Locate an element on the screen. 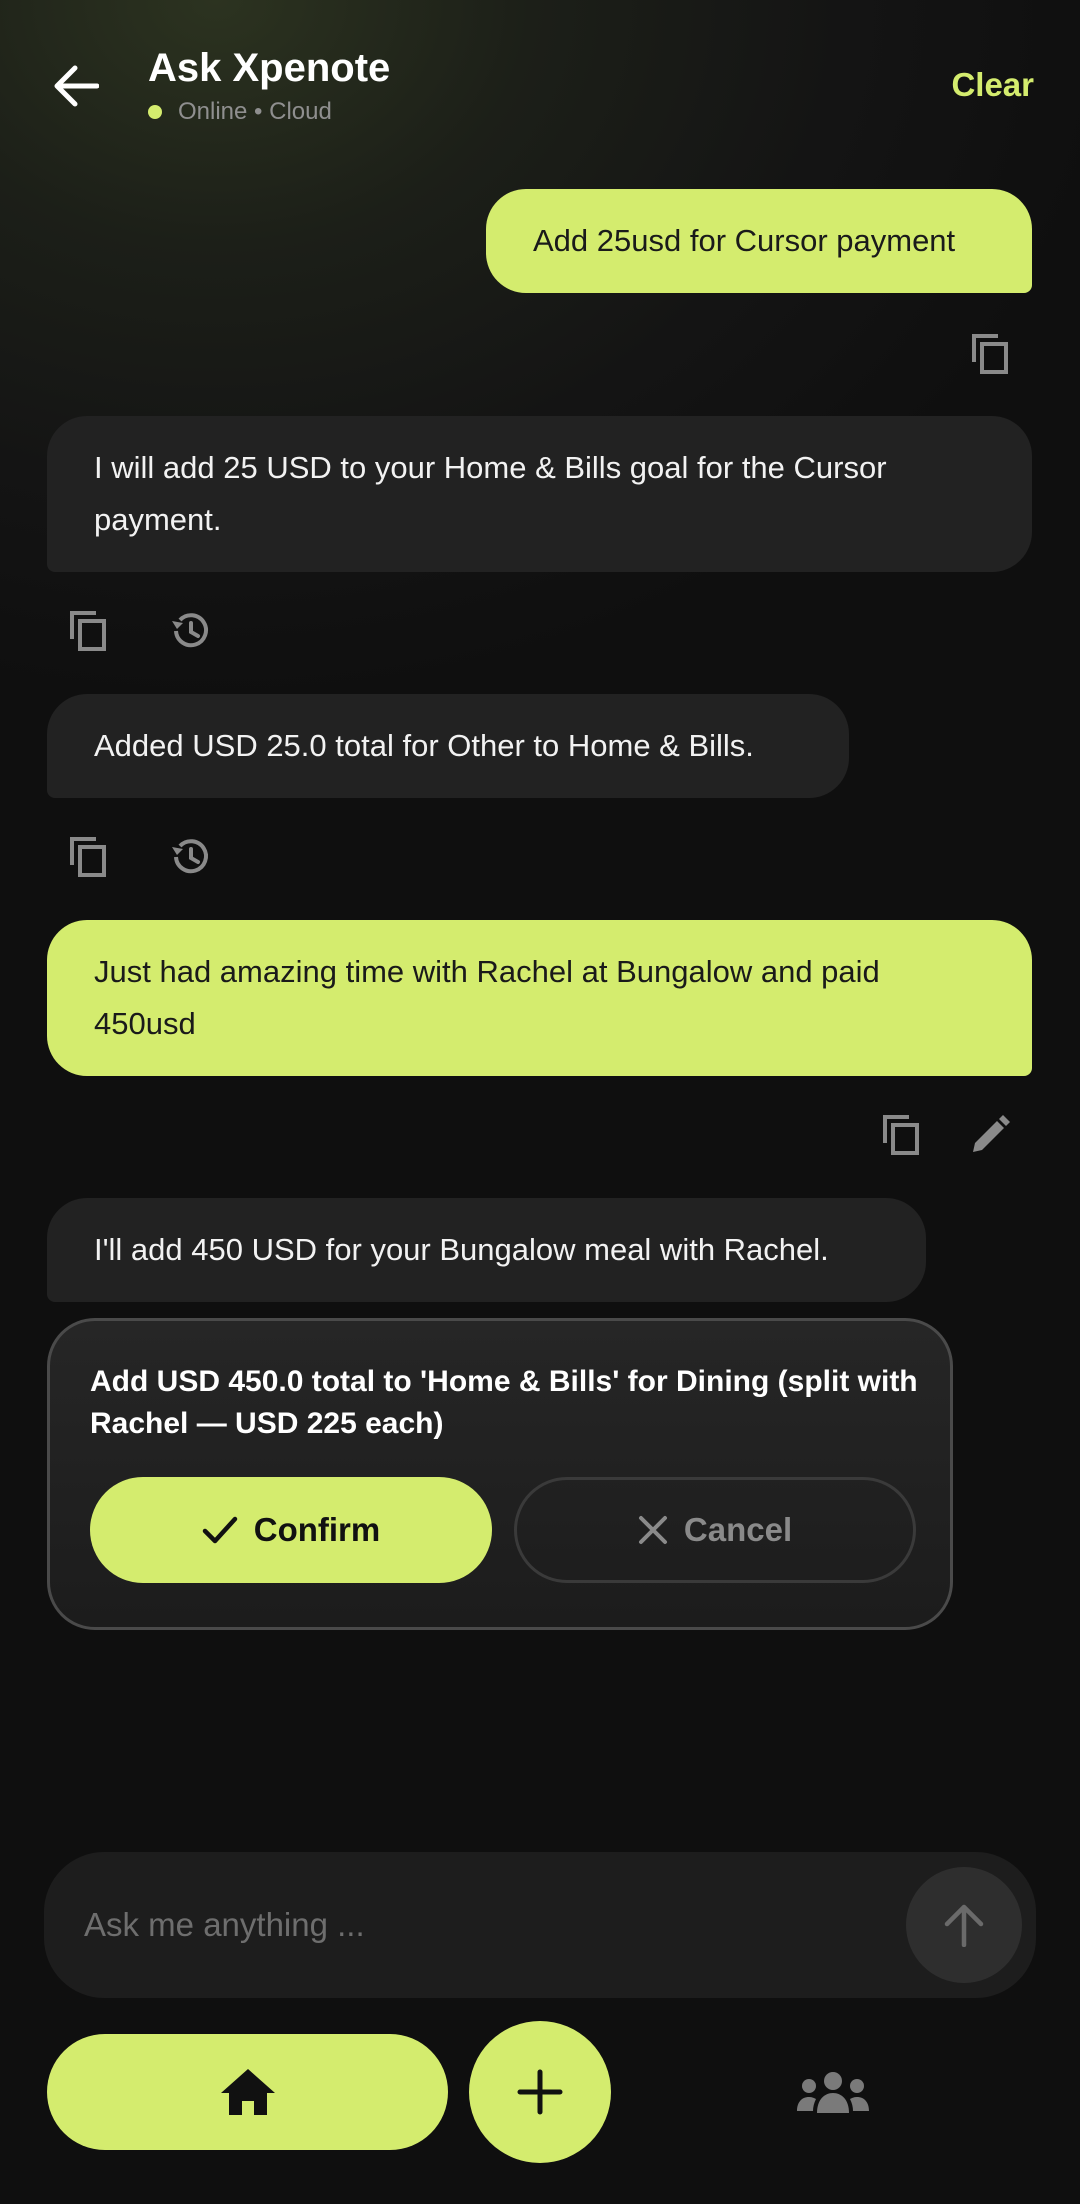 The image size is (1080, 2204). user-message: Add 25usd for Cursor payment is located at coordinates (759, 241).